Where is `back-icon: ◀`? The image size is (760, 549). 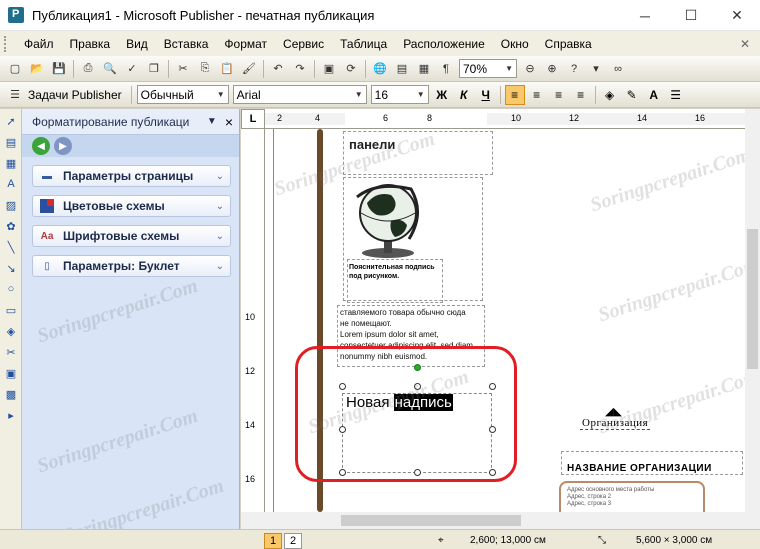
back-icon: ◀ is located at coordinates (41, 146).